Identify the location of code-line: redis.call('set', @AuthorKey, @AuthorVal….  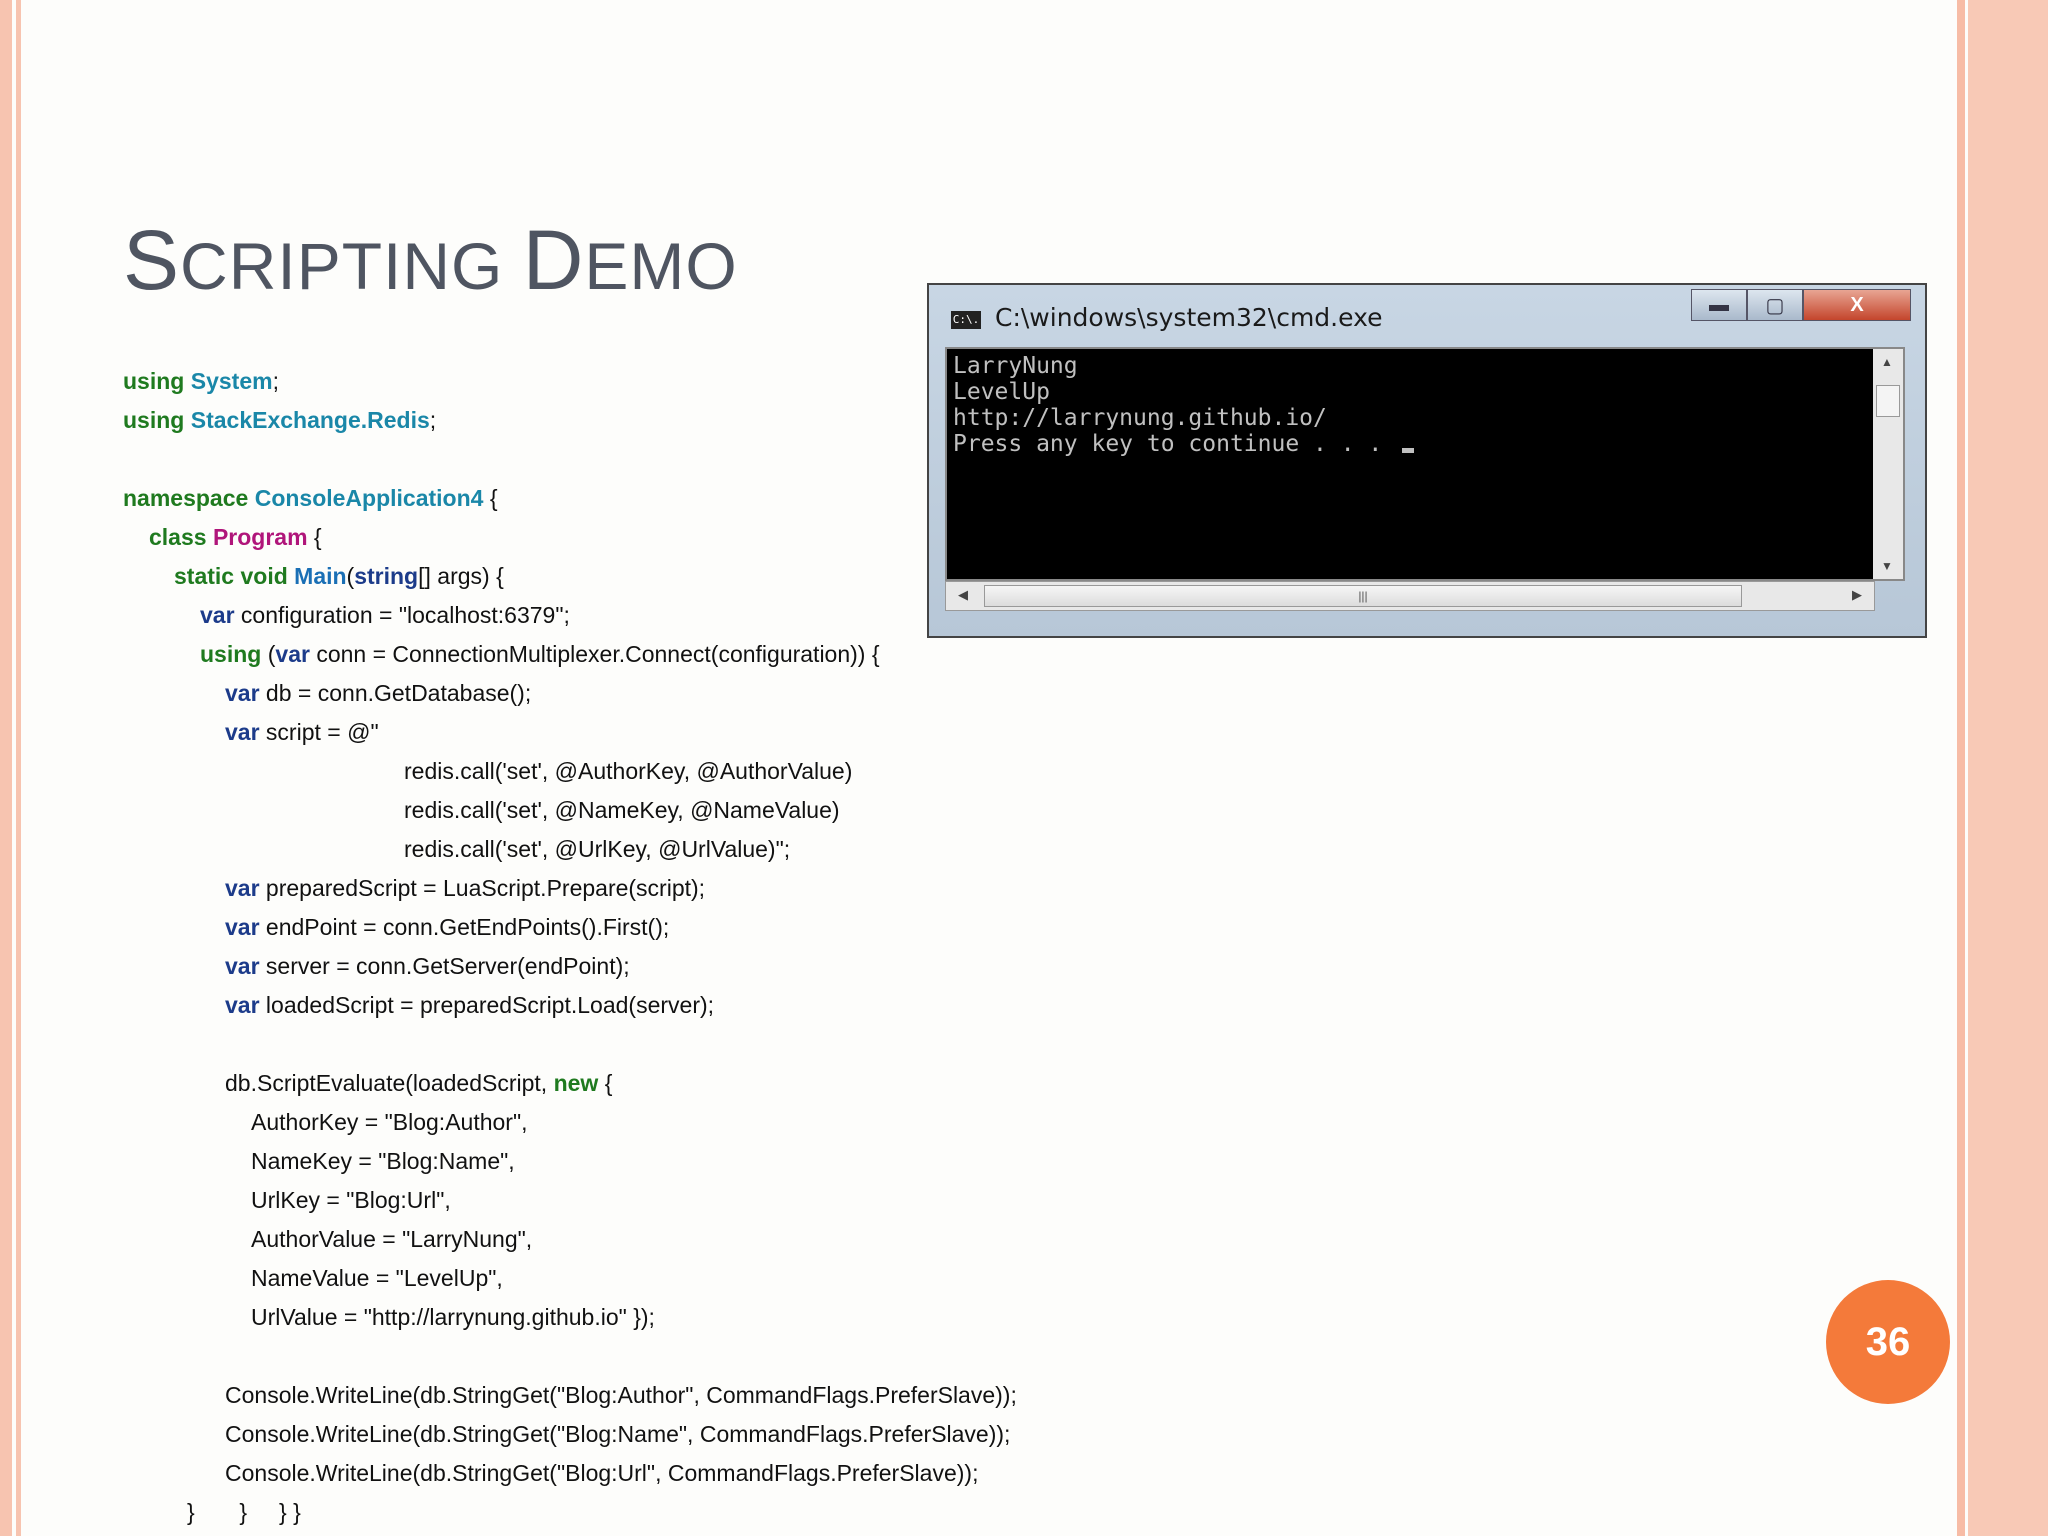
(628, 771).